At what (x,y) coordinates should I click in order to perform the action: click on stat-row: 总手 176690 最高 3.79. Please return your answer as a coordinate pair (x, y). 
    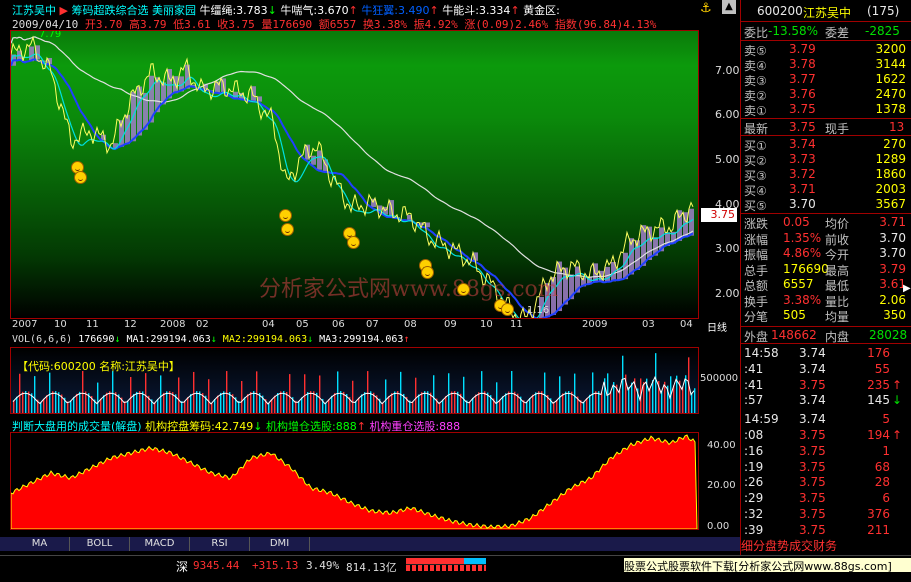
    Looking at the image, I should click on (825, 269).